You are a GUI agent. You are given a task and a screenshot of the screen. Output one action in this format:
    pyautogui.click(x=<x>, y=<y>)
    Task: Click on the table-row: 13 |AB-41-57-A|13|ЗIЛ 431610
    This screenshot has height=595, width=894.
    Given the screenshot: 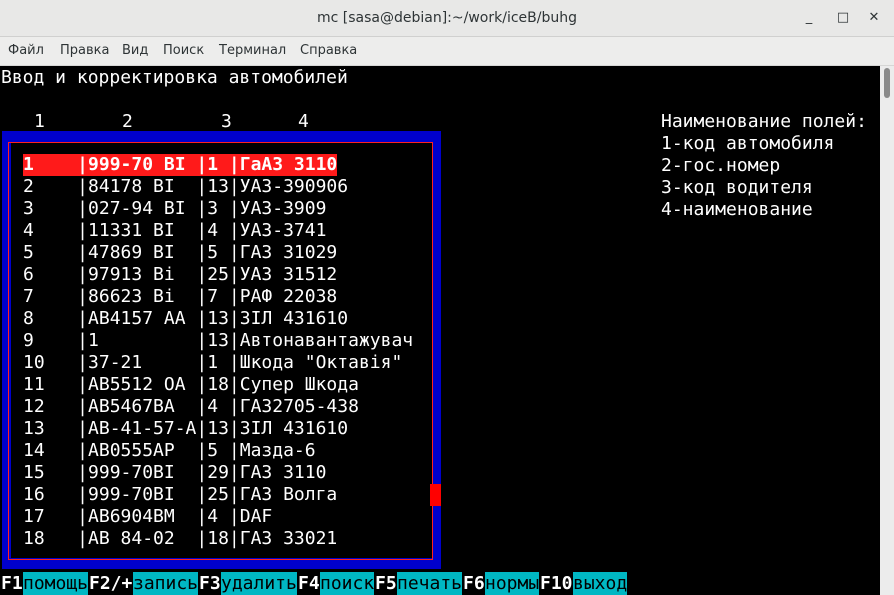 What is the action you would take?
    pyautogui.click(x=185, y=429)
    